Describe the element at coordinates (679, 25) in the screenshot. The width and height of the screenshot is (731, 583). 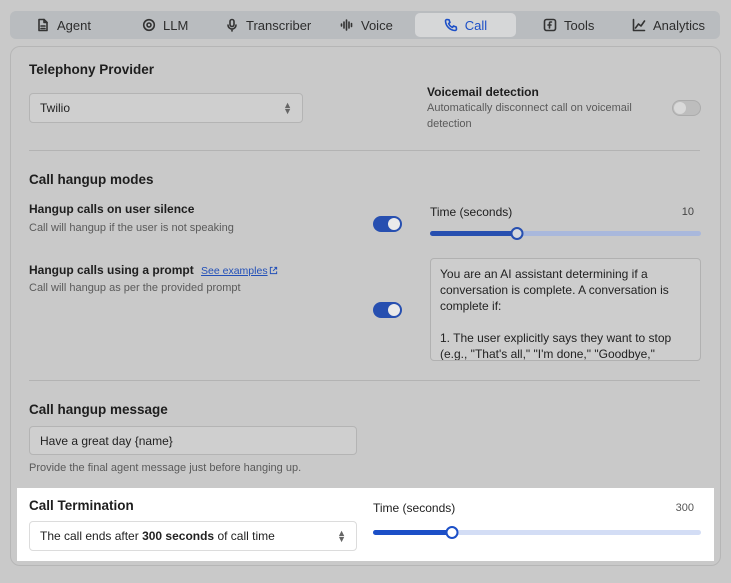
I see `tab-label: Analytics` at that location.